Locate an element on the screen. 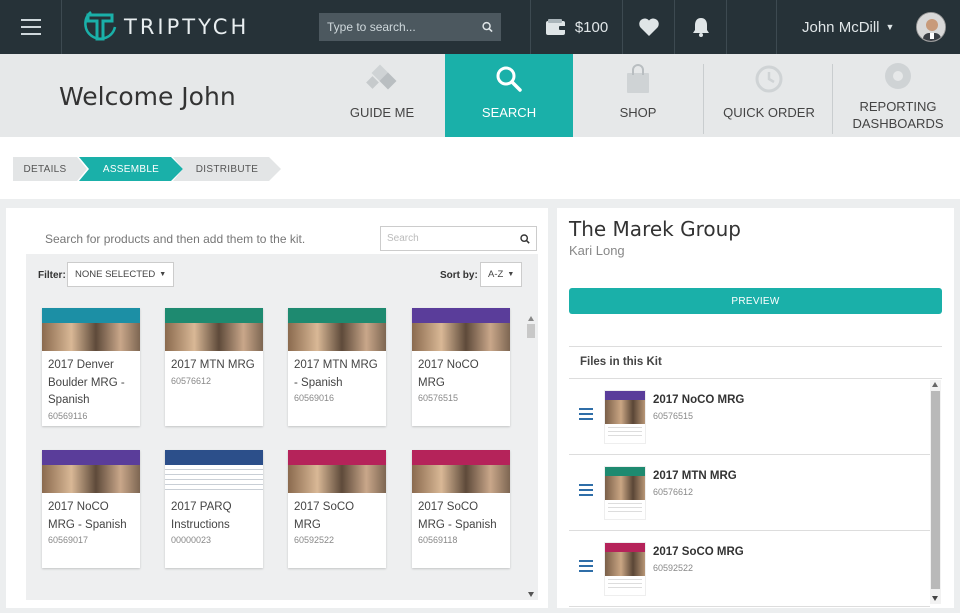 The height and width of the screenshot is (613, 960). product-title-line: 2017 NoCO is located at coordinates (78, 507).